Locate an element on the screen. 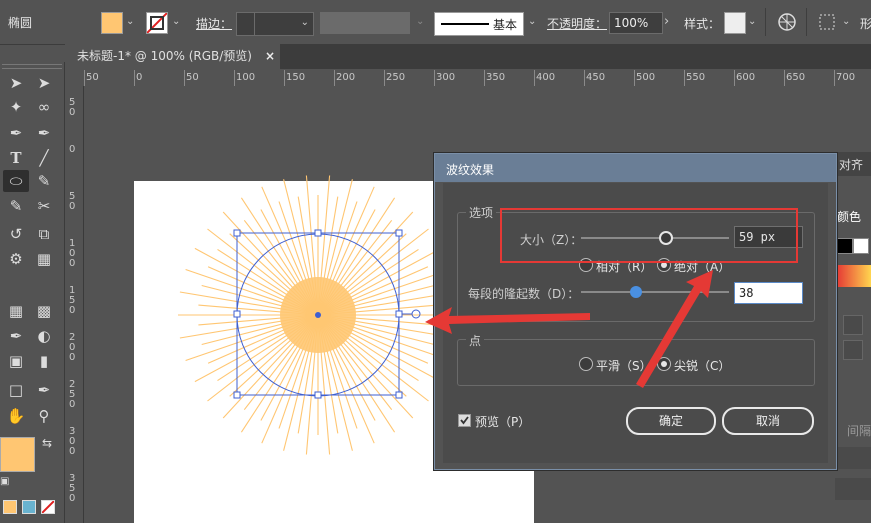 The width and height of the screenshot is (871, 523). vertical-ruler: 50 0 50 100 150 200 250 300 350 is located at coordinates (74, 304).